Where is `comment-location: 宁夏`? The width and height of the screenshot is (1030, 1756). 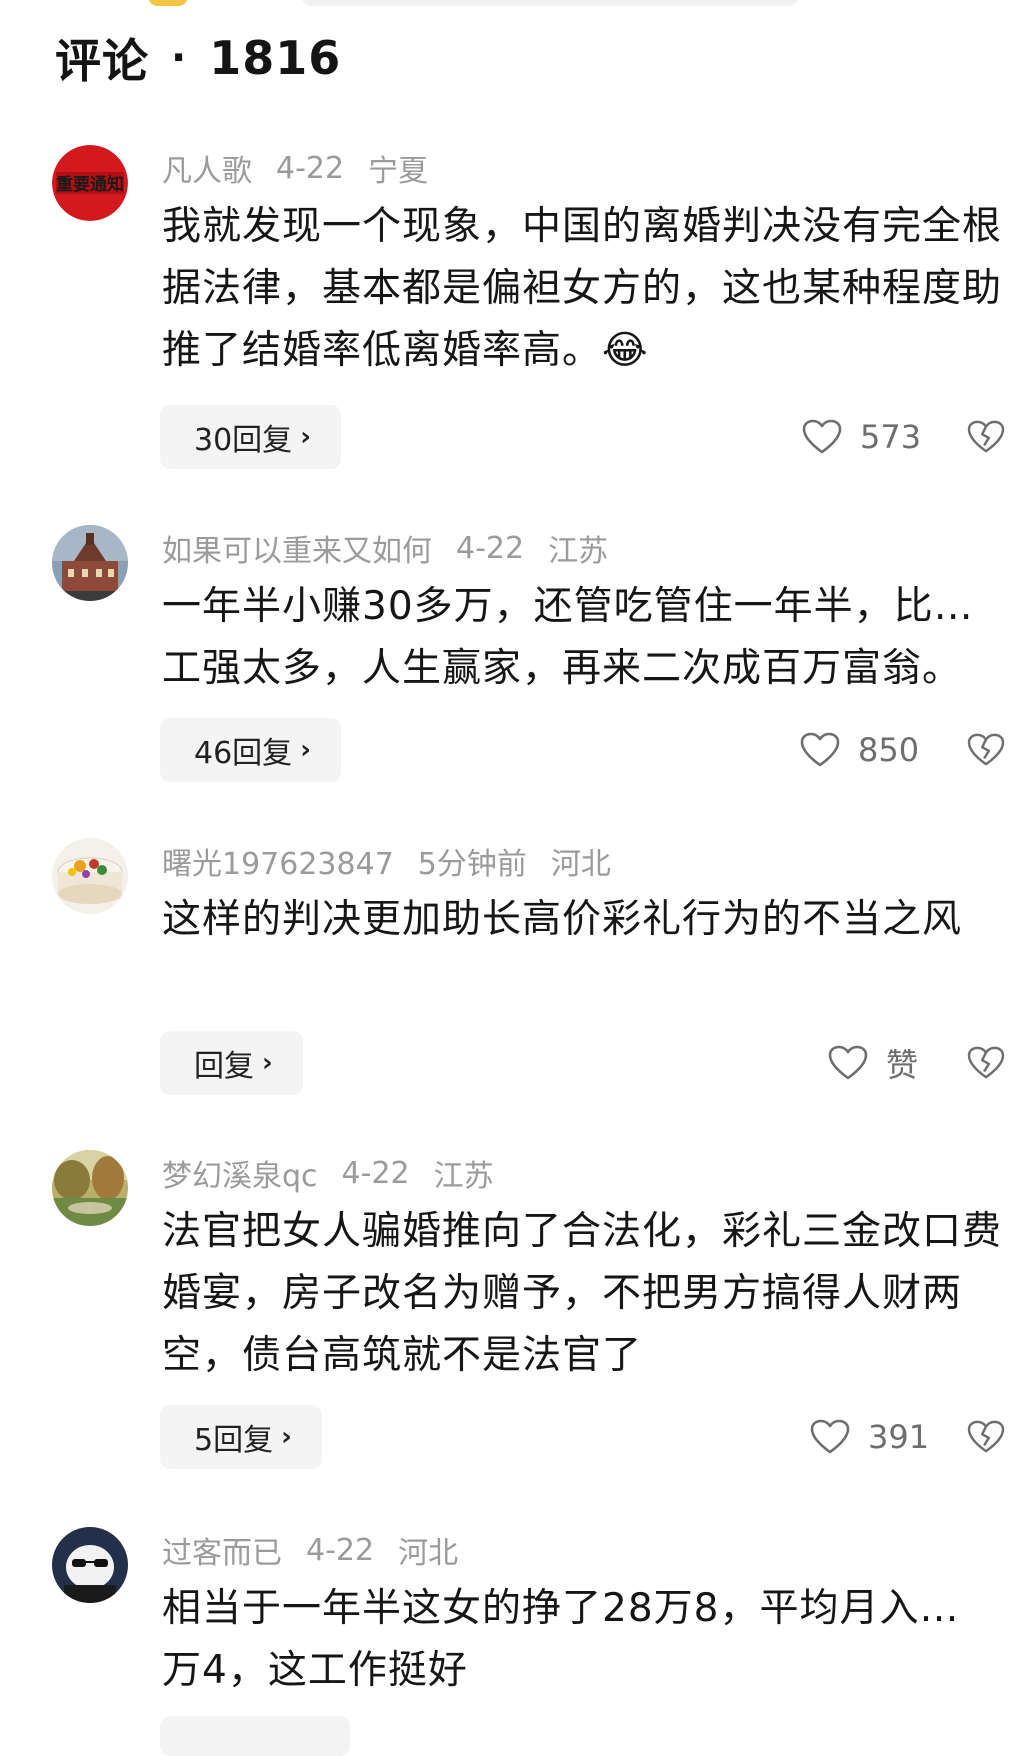 comment-location: 宁夏 is located at coordinates (398, 171).